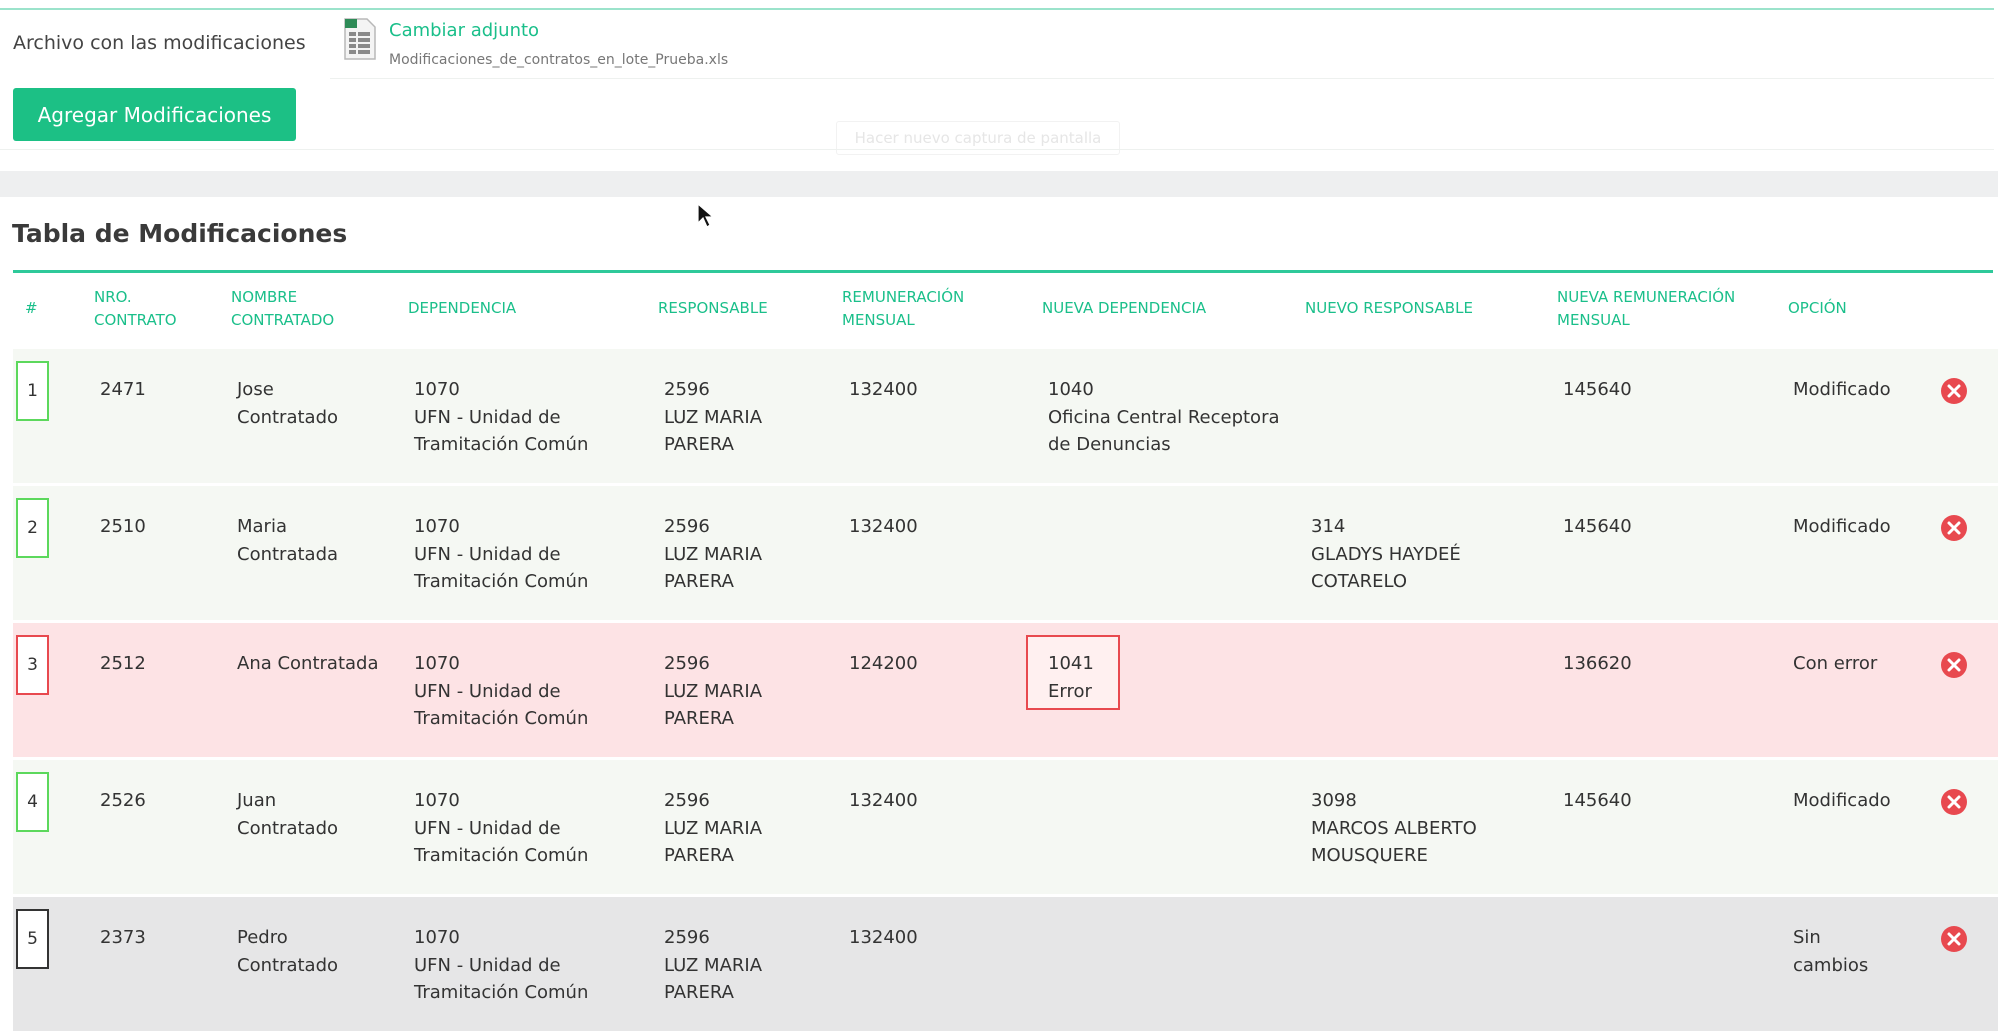 The width and height of the screenshot is (1998, 1031). What do you see at coordinates (135, 320) in the screenshot?
I see `header-line: CONTRATO` at bounding box center [135, 320].